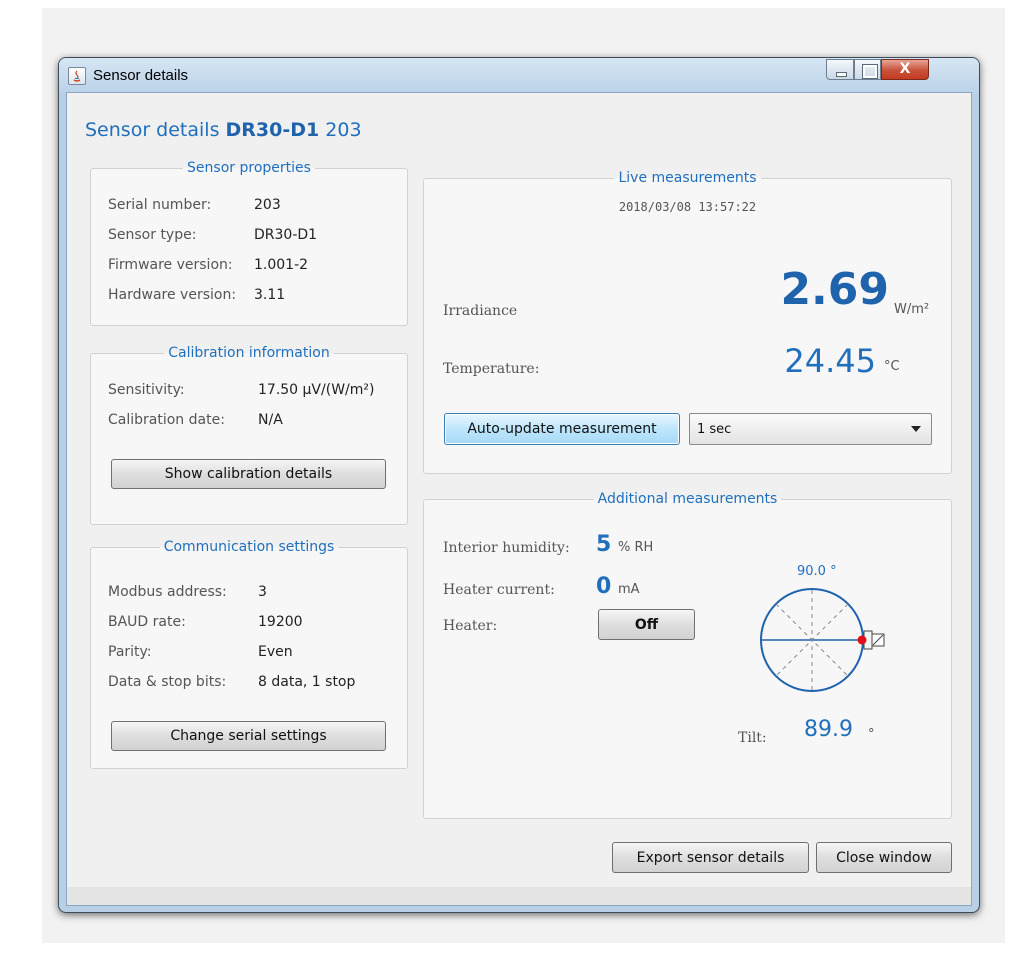 Image resolution: width=1031 pixels, height=971 pixels. Describe the element at coordinates (249, 594) in the screenshot. I see `property-row: Modbus address: 3` at that location.